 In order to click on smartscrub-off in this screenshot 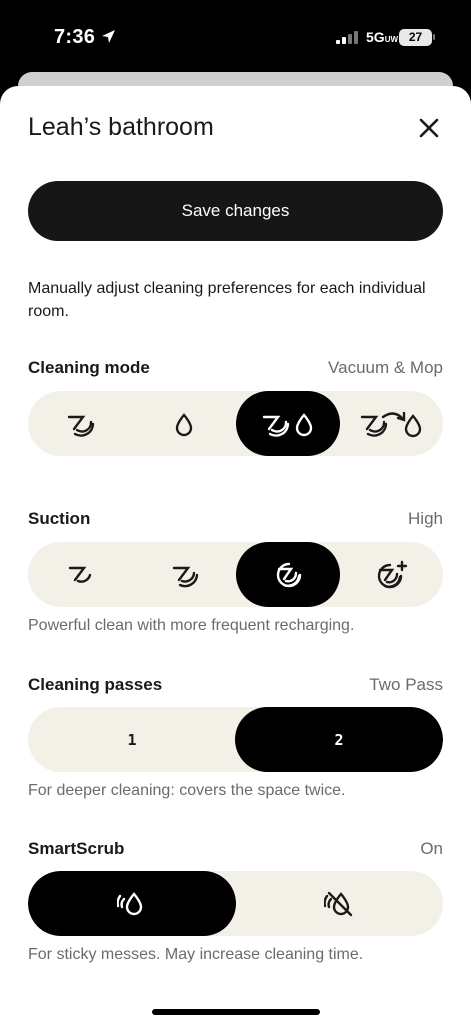, I will do `click(339, 903)`.